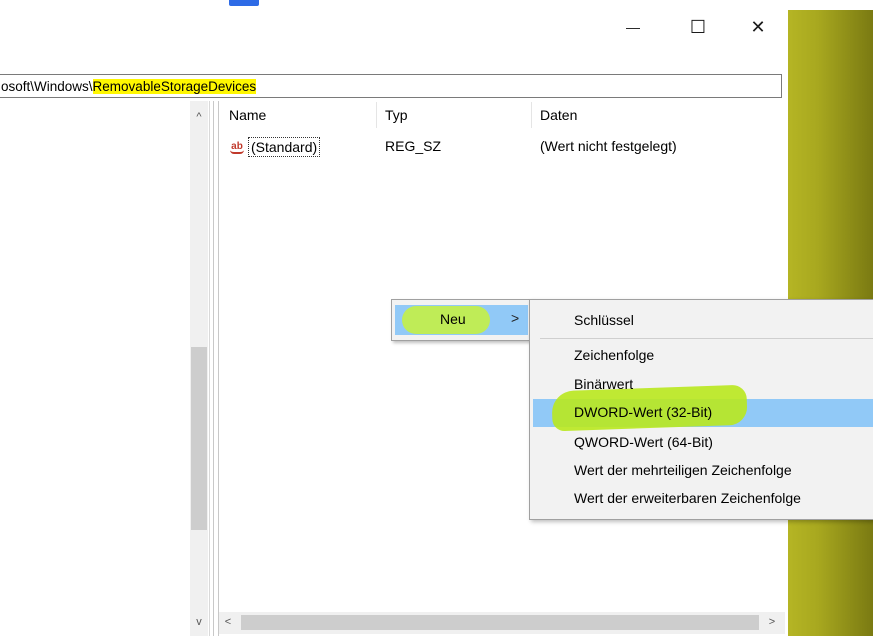  Describe the element at coordinates (643, 442) in the screenshot. I see `submenu-item-qword: QWORD-Wert (64-Bit)` at that location.